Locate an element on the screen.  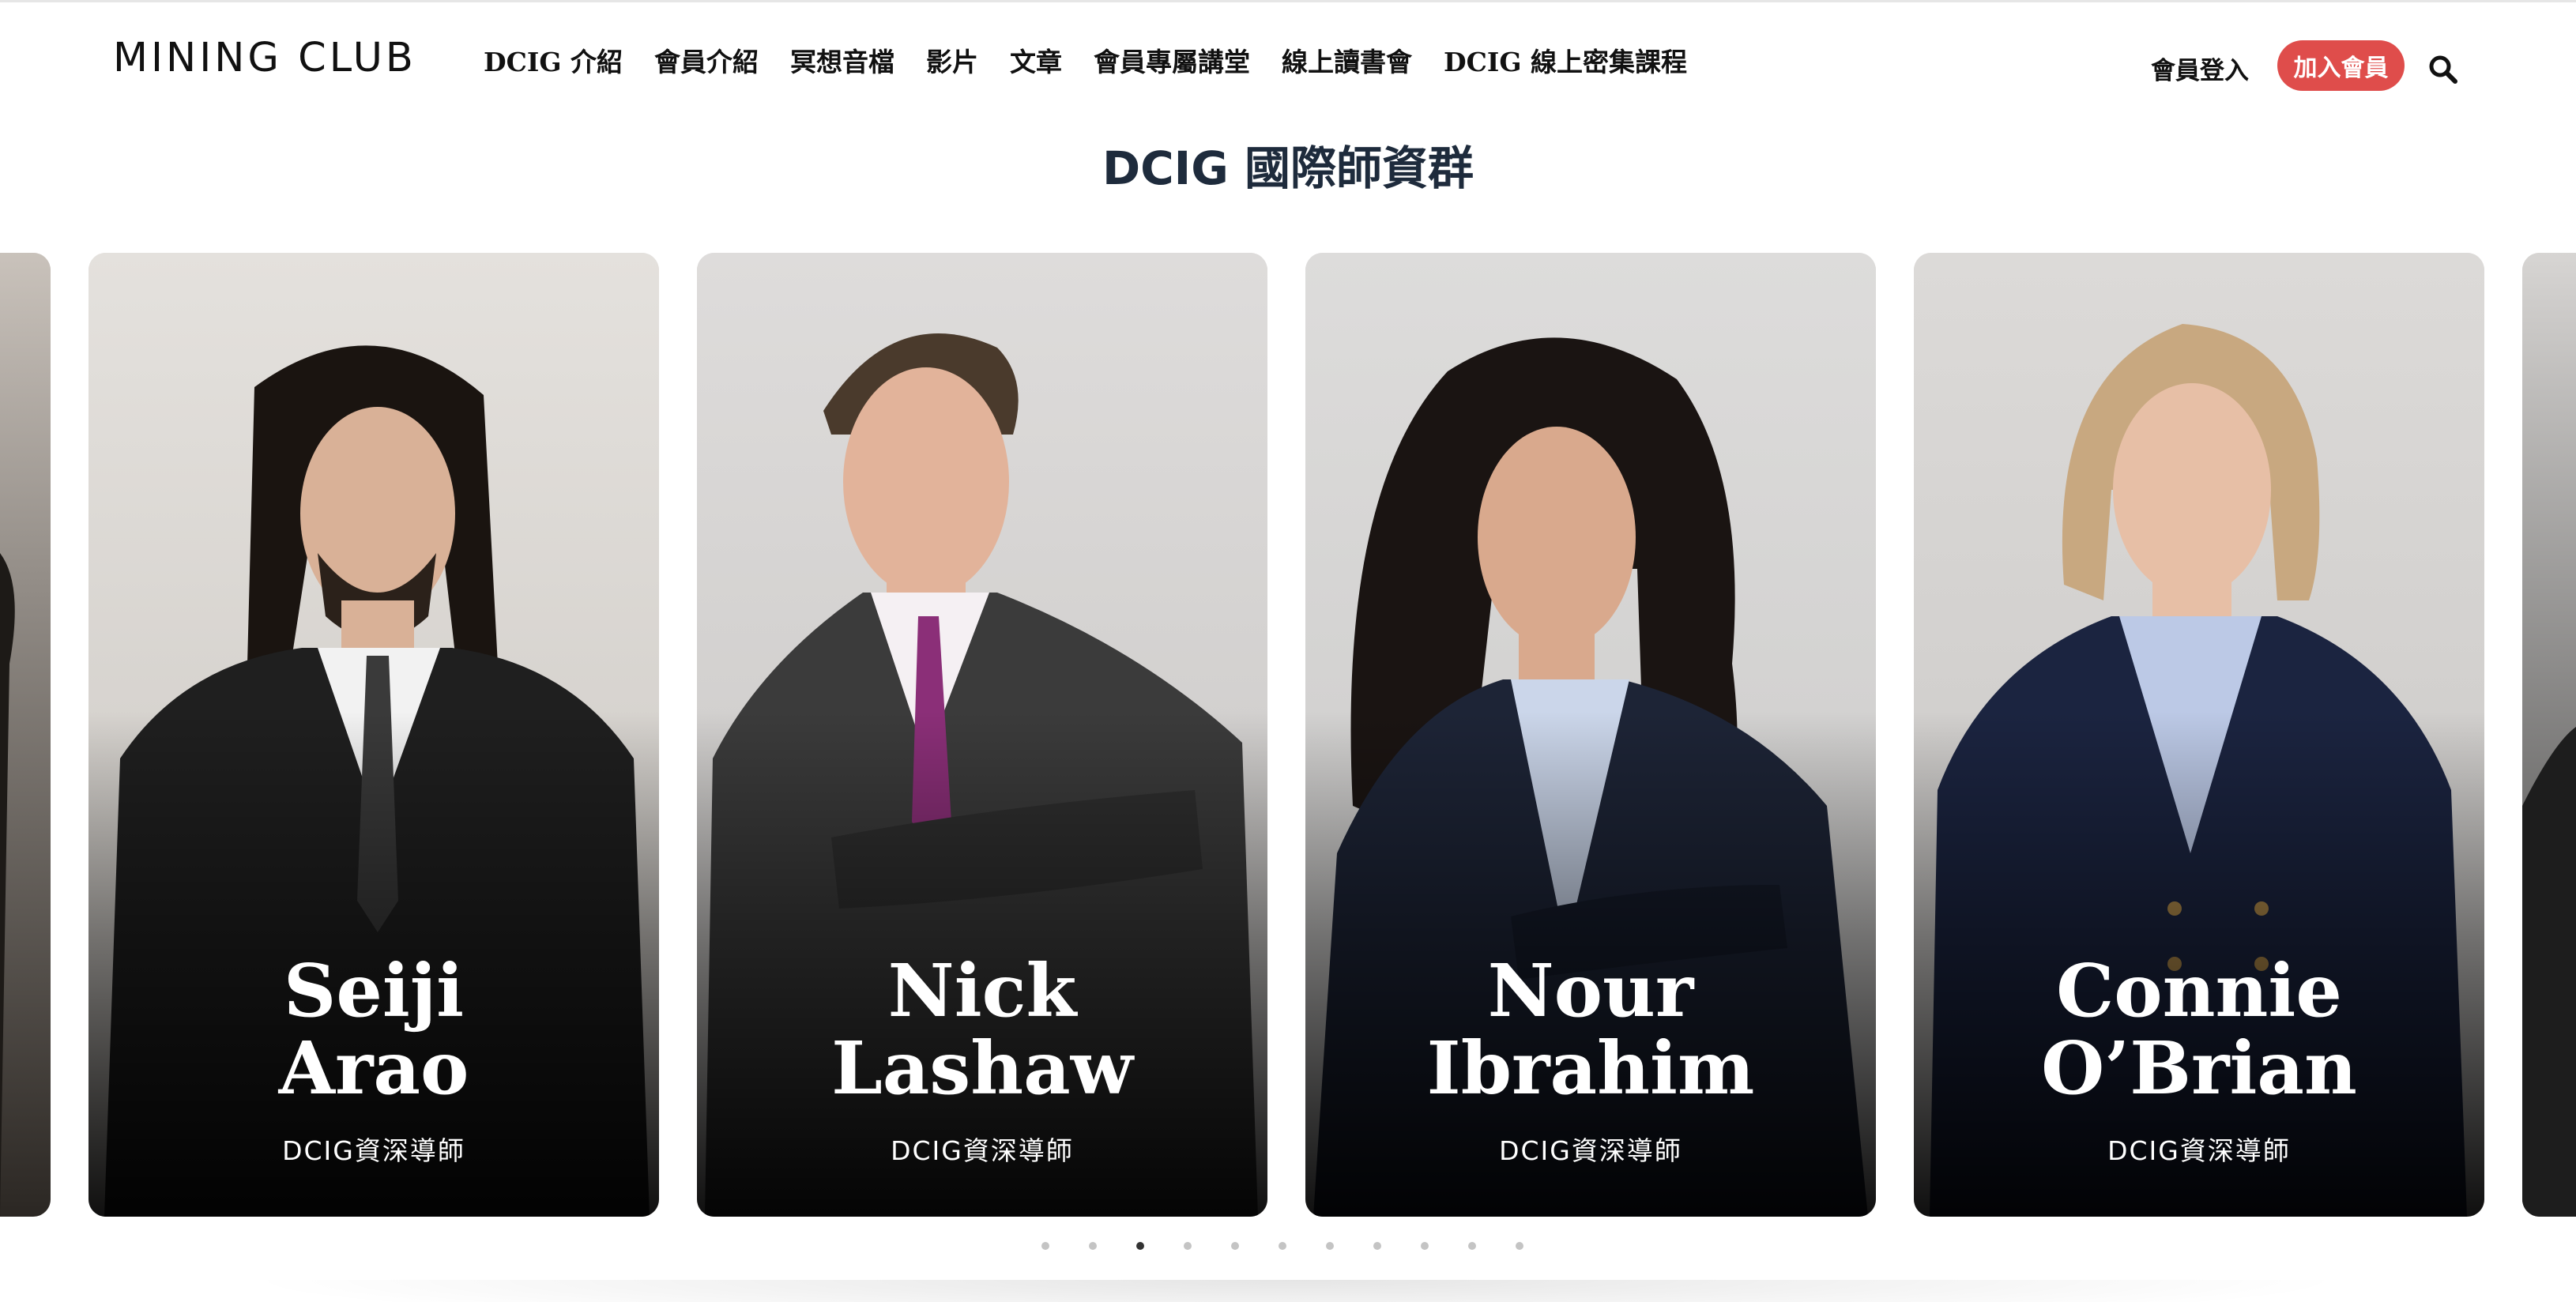
nav-item-meditation-audio: 冥想音檔 is located at coordinates (842, 60).